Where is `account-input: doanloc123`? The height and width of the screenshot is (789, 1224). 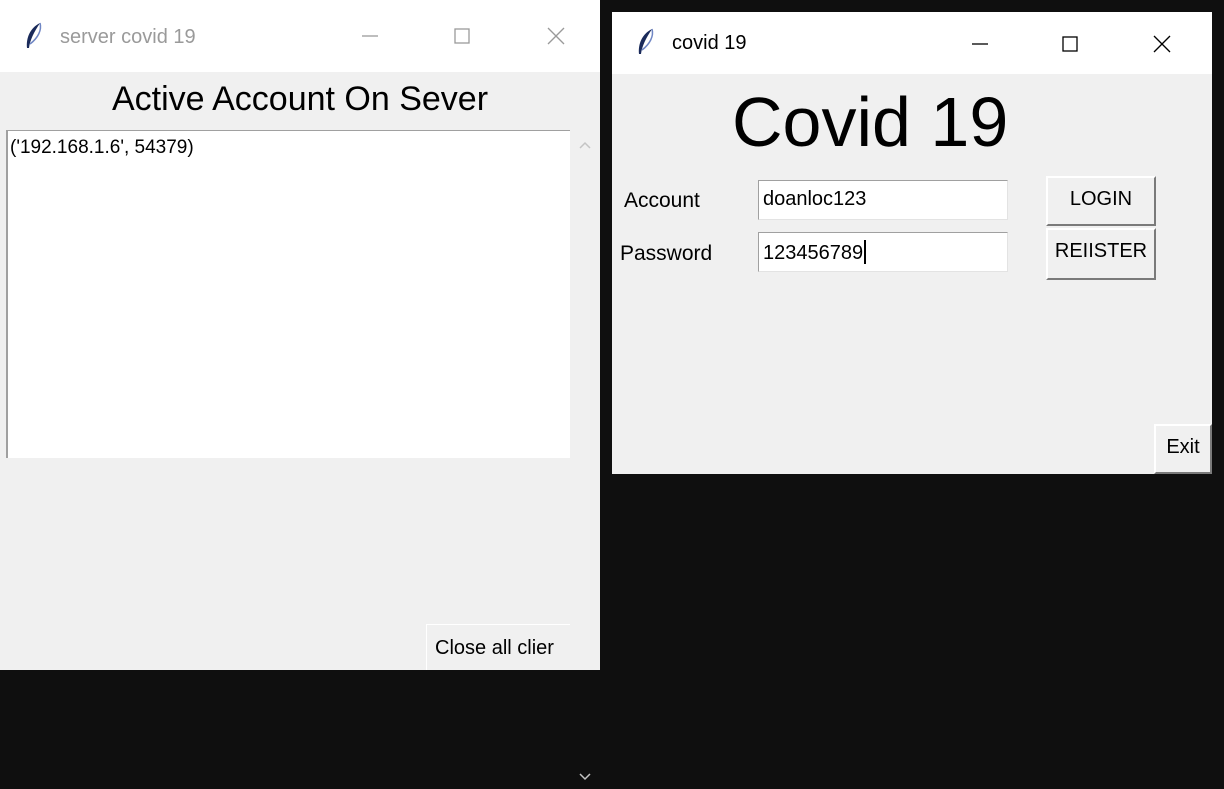 account-input: doanloc123 is located at coordinates (883, 200).